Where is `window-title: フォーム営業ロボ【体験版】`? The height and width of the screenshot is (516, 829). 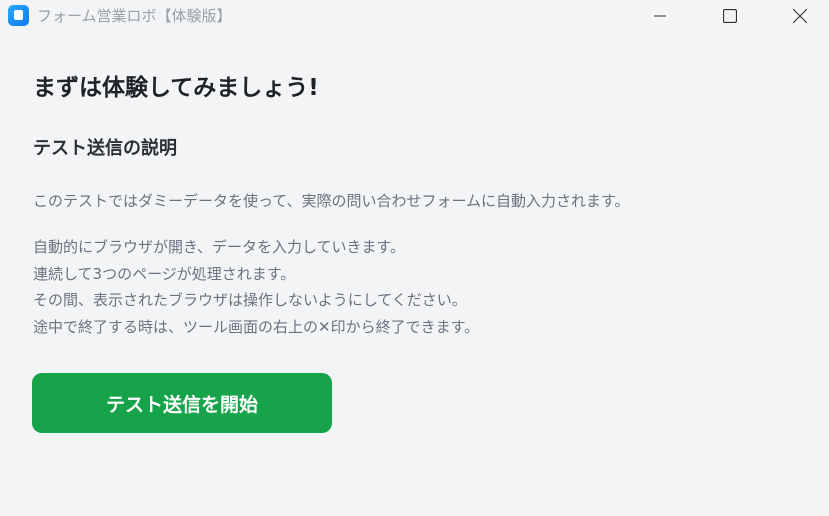 window-title: フォーム営業ロボ【体験版】 is located at coordinates (134, 16).